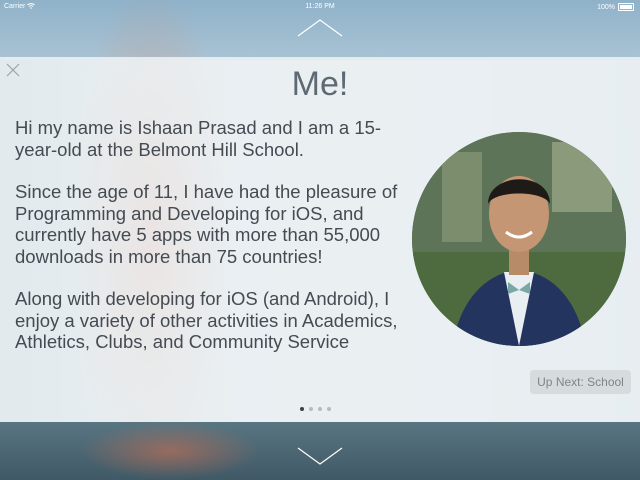  Describe the element at coordinates (615, 7) in the screenshot. I see `battery-status: 100%` at that location.